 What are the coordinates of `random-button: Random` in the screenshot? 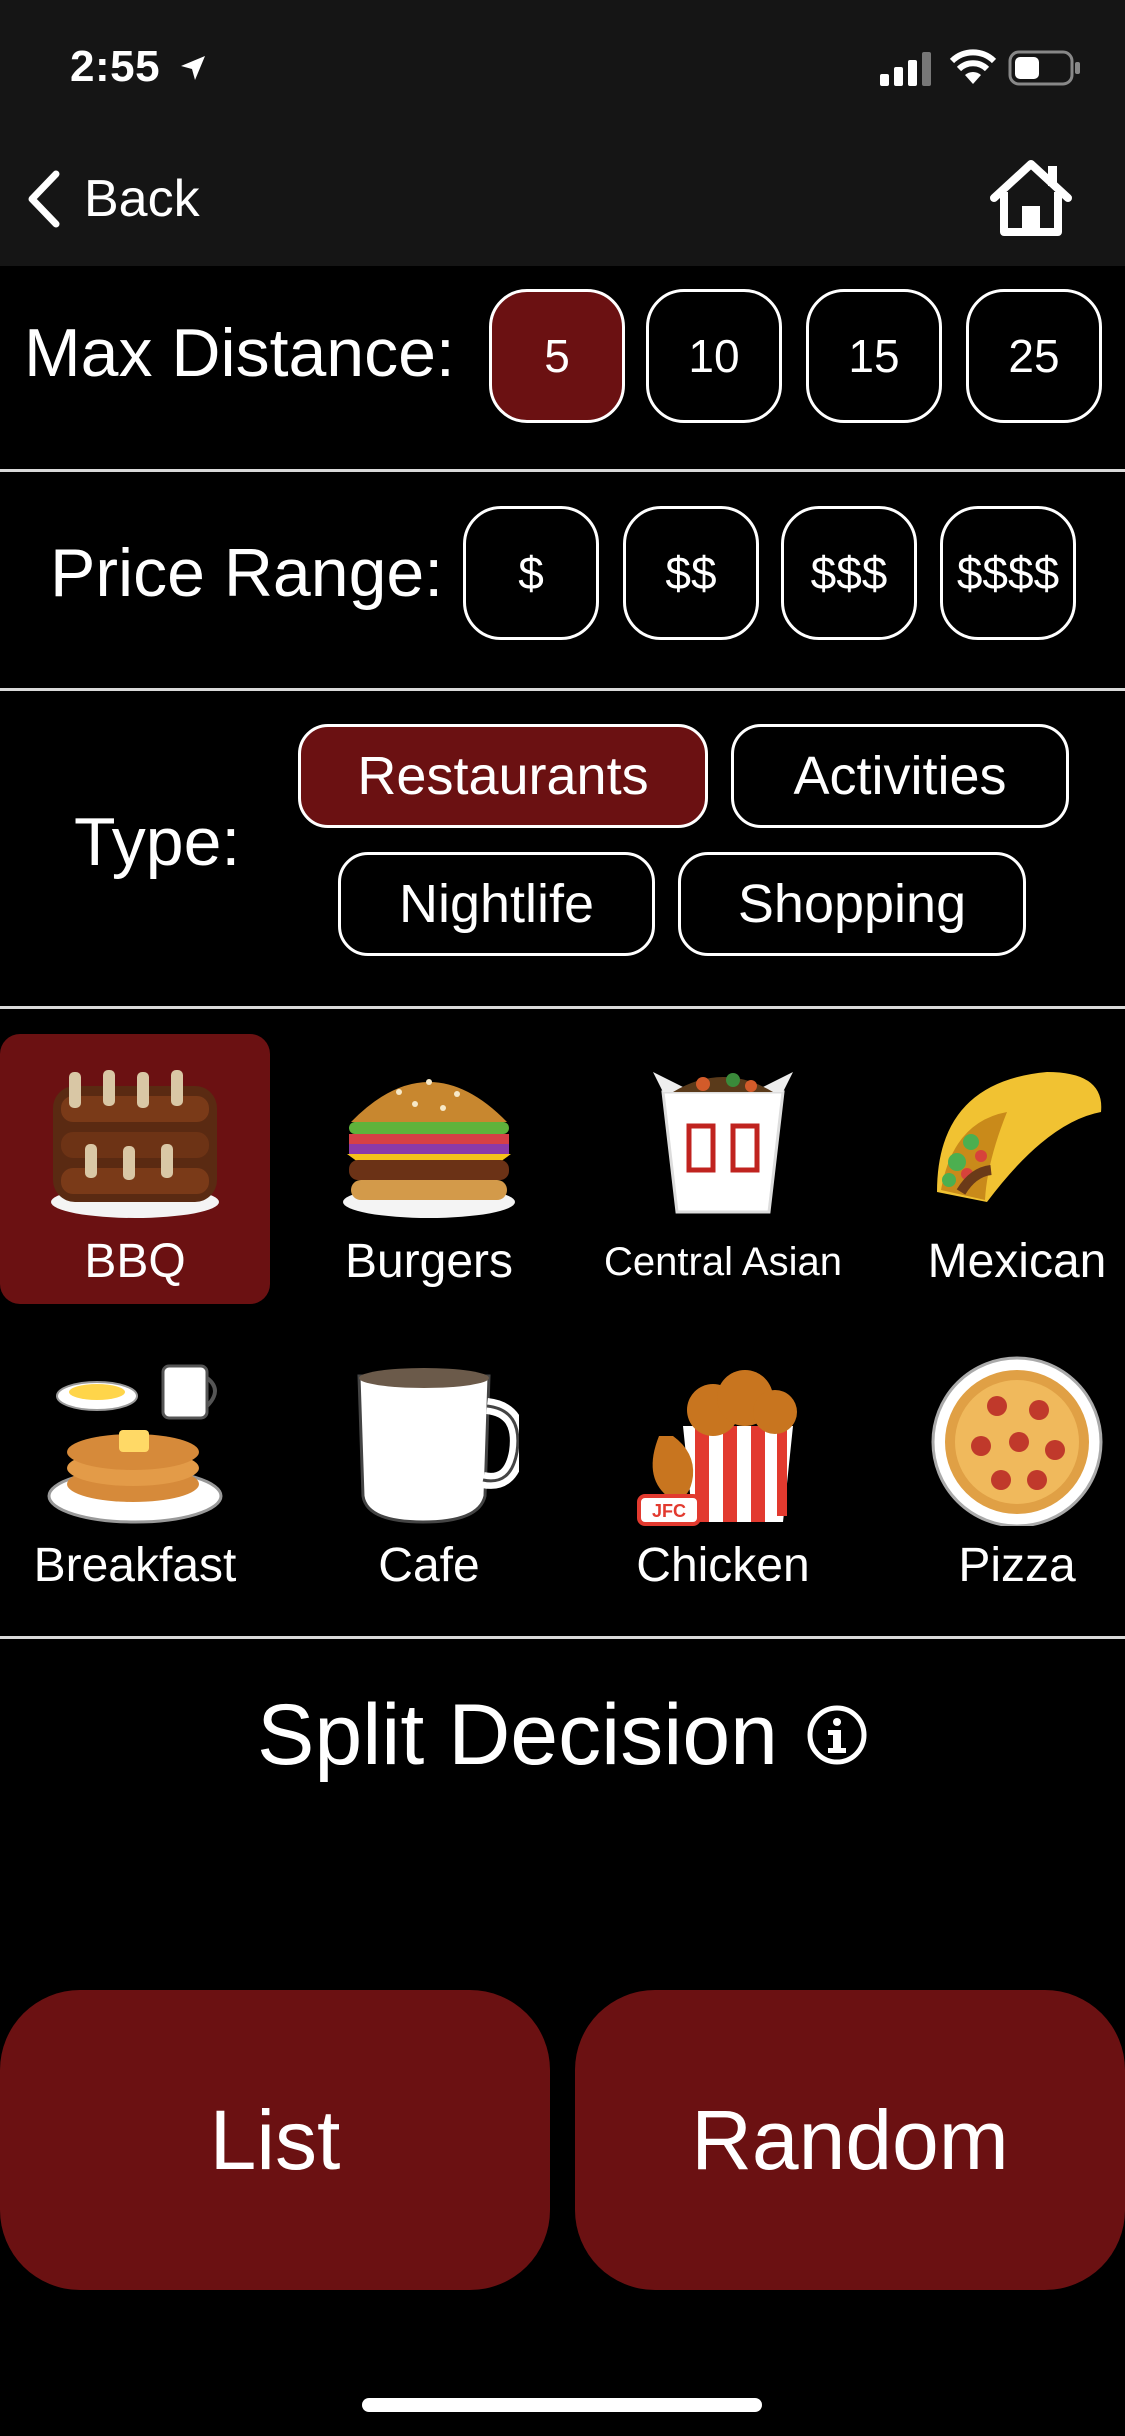 It's located at (850, 2140).